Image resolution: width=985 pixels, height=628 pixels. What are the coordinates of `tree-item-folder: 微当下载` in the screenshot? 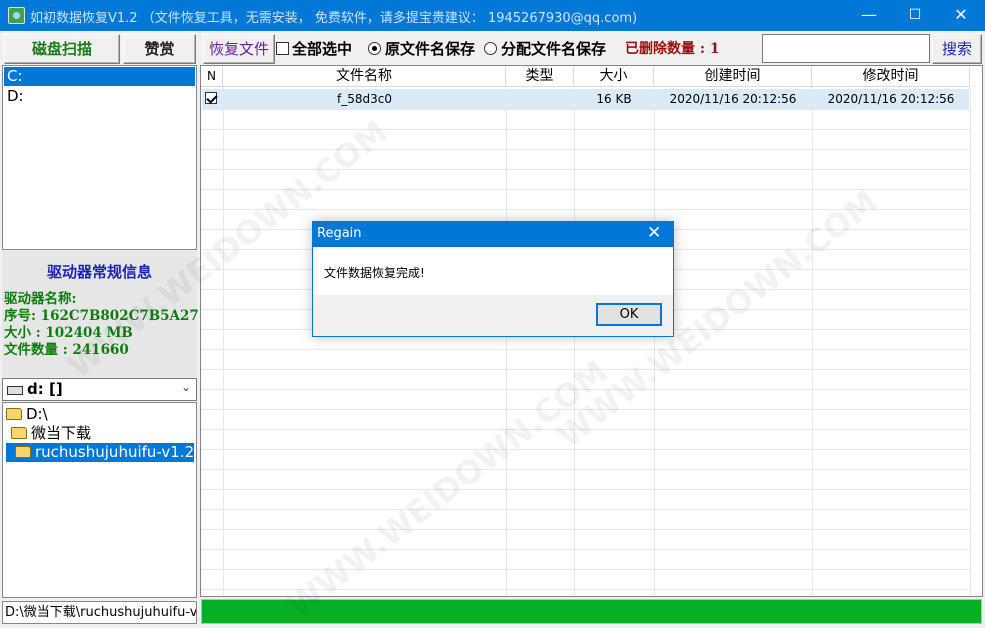 It's located at (51, 433).